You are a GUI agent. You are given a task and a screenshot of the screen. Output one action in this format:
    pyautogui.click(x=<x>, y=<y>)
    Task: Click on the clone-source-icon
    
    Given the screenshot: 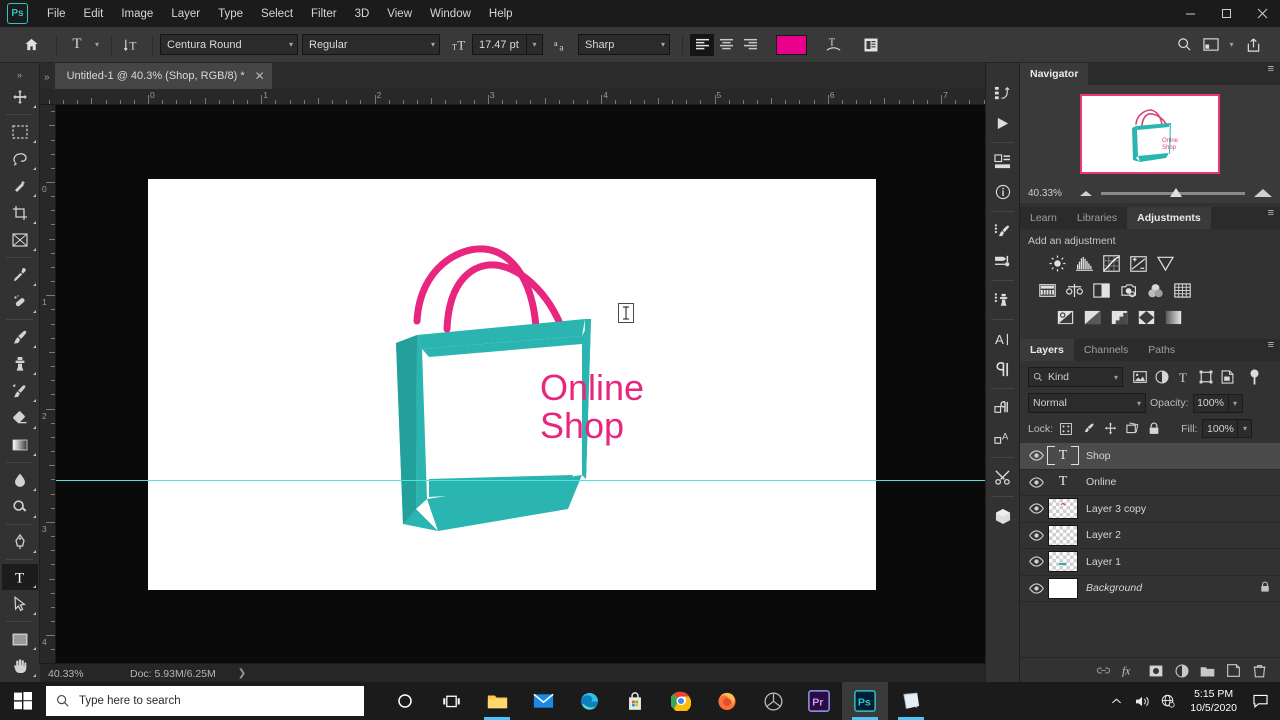 What is the action you would take?
    pyautogui.click(x=1002, y=300)
    